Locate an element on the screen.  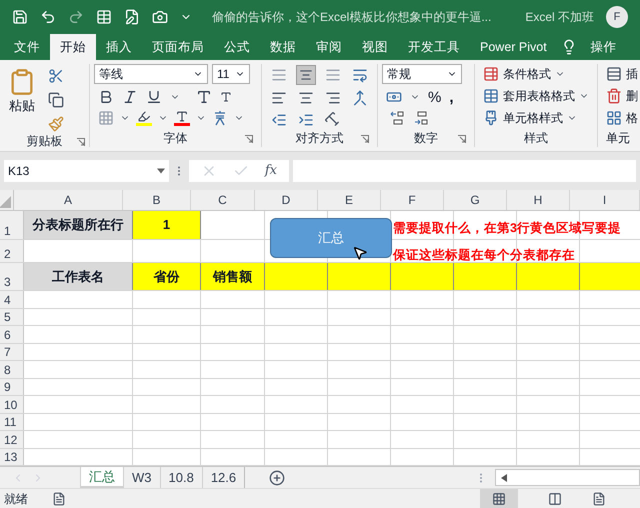
font-name-field: 等线 is located at coordinates (151, 74).